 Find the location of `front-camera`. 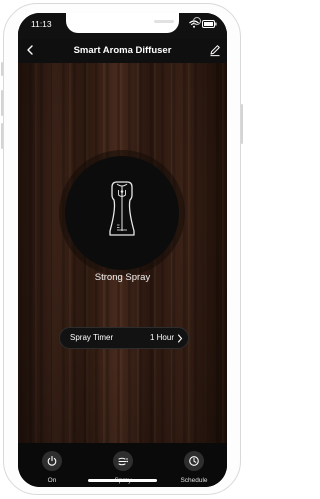

front-camera is located at coordinates (197, 21).